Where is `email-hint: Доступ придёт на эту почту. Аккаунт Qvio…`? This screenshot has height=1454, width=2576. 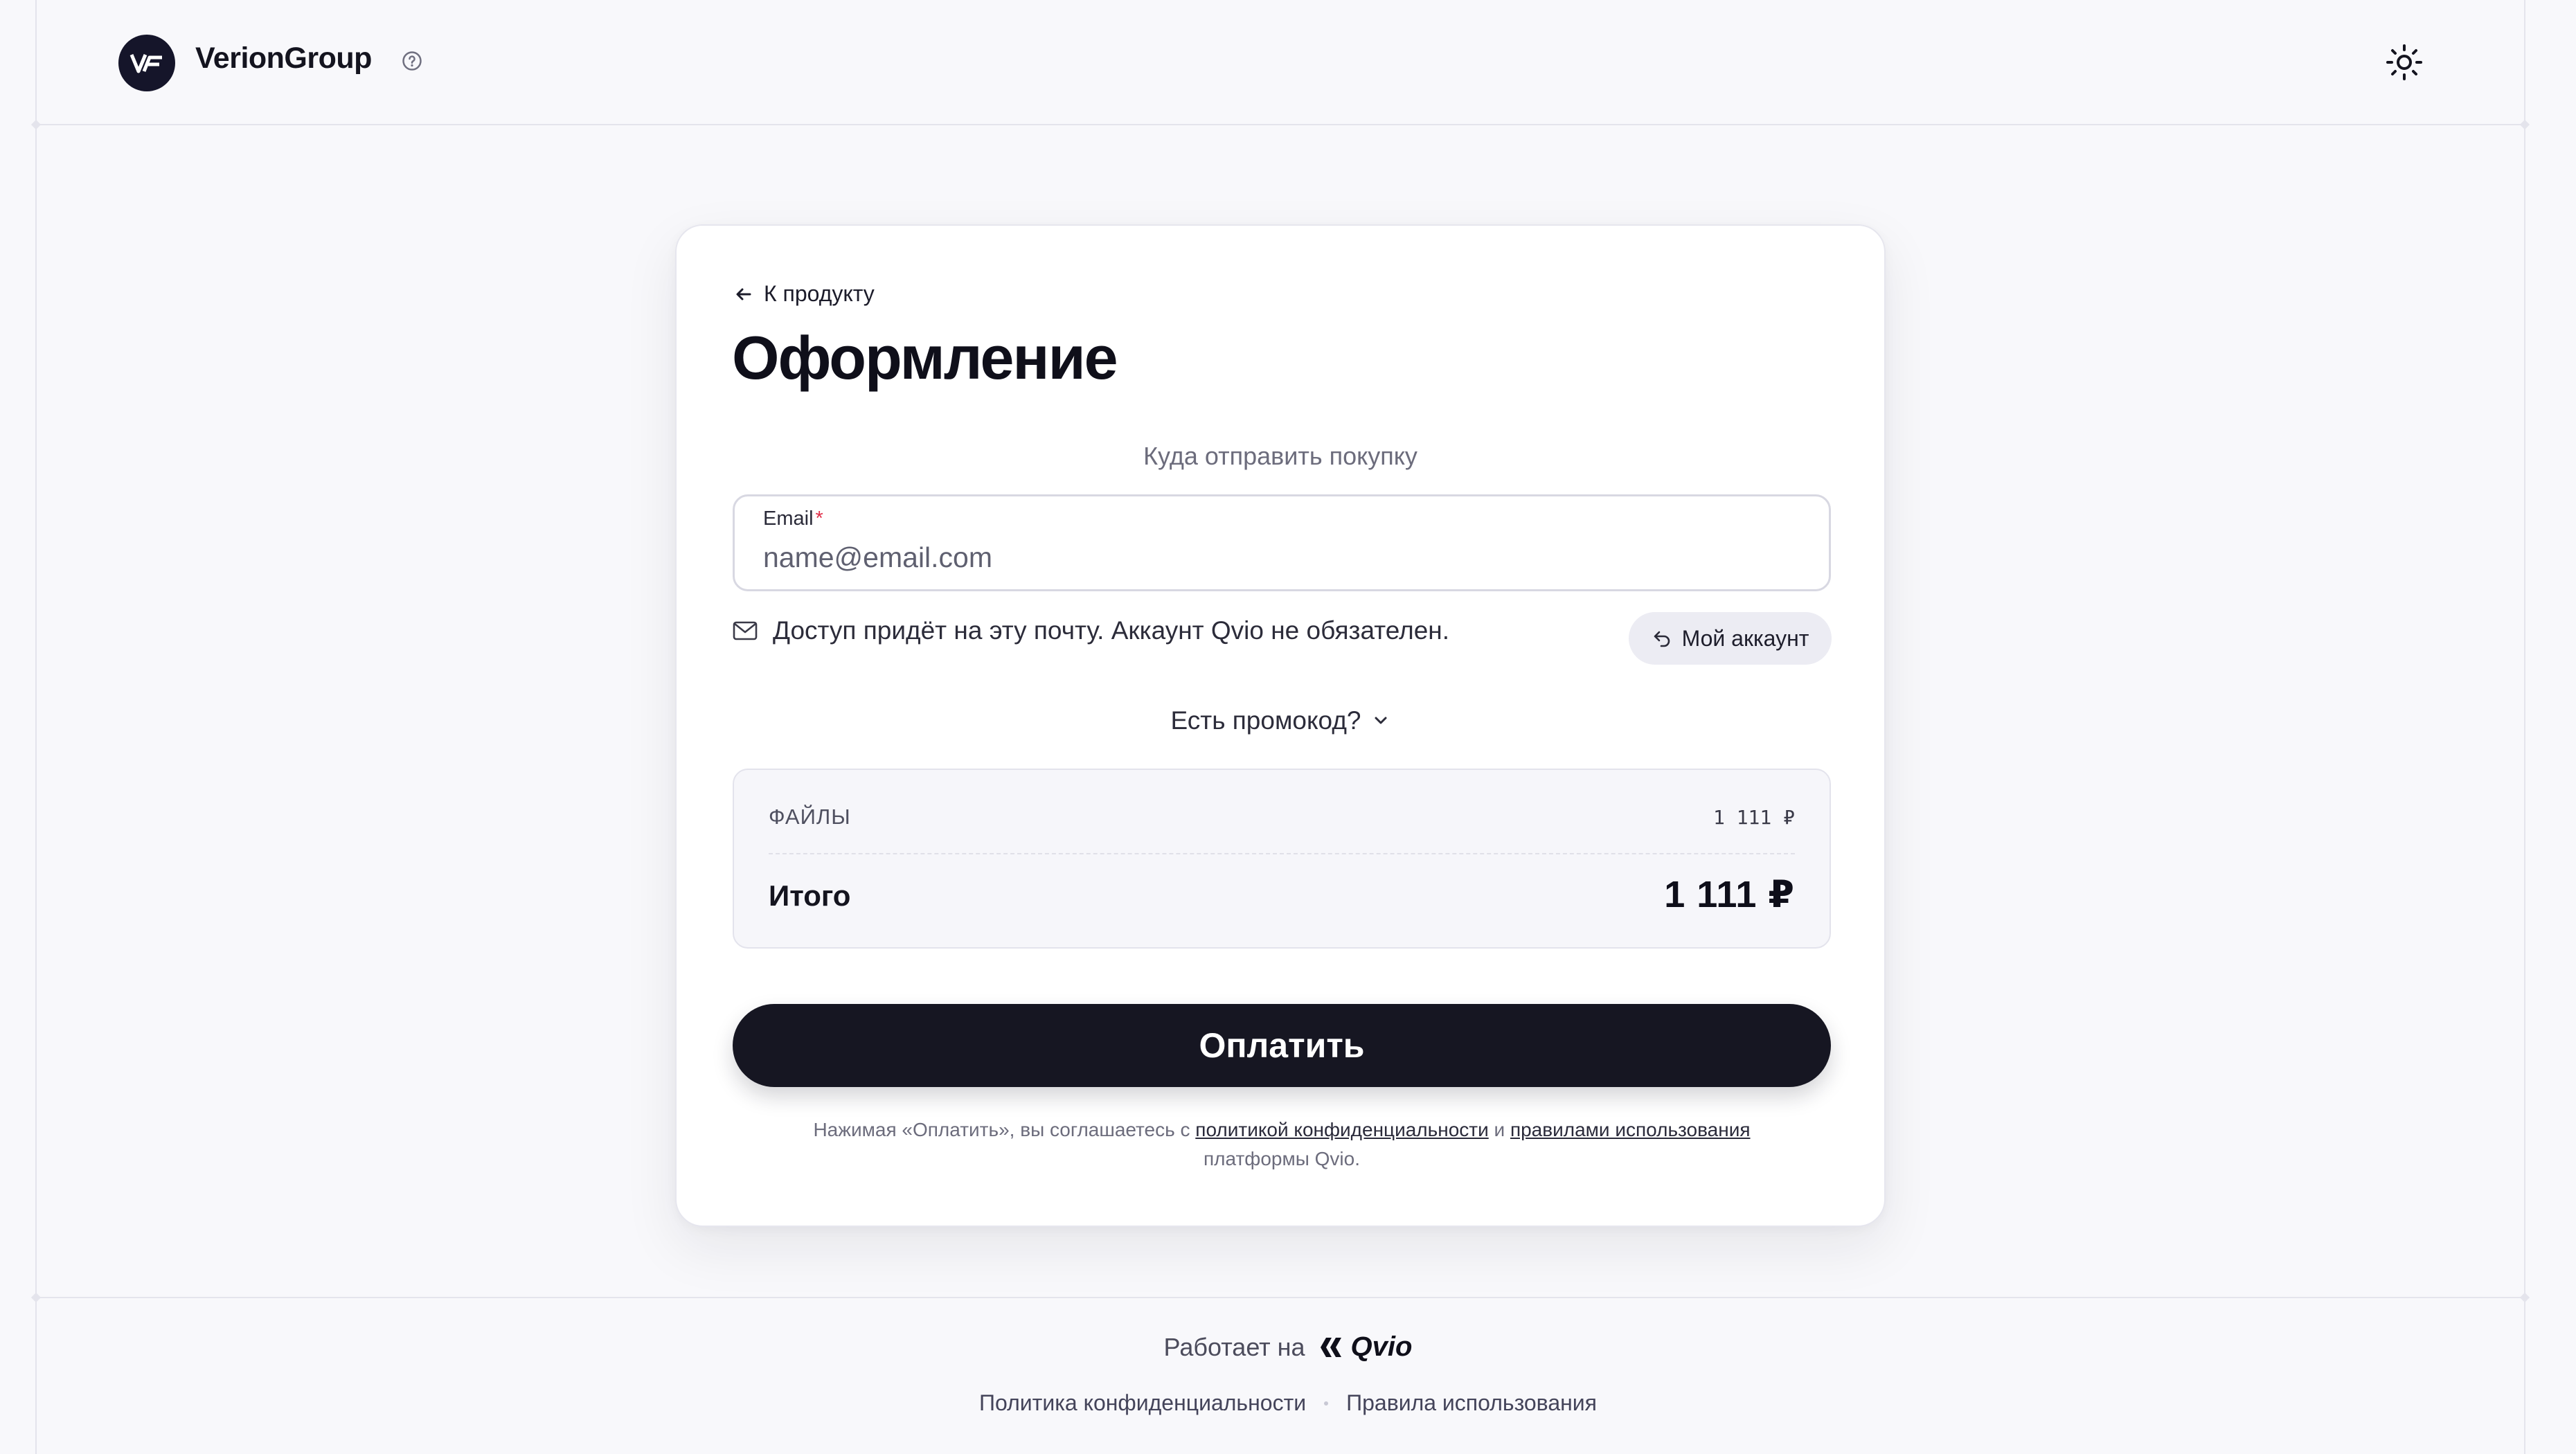
email-hint: Доступ придёт на эту почту. Аккаунт Qvio… is located at coordinates (1091, 631).